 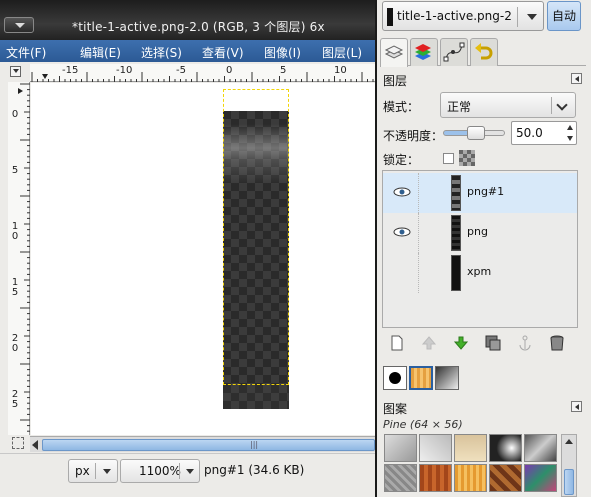 I want to click on layer-name: png, so click(x=477, y=231).